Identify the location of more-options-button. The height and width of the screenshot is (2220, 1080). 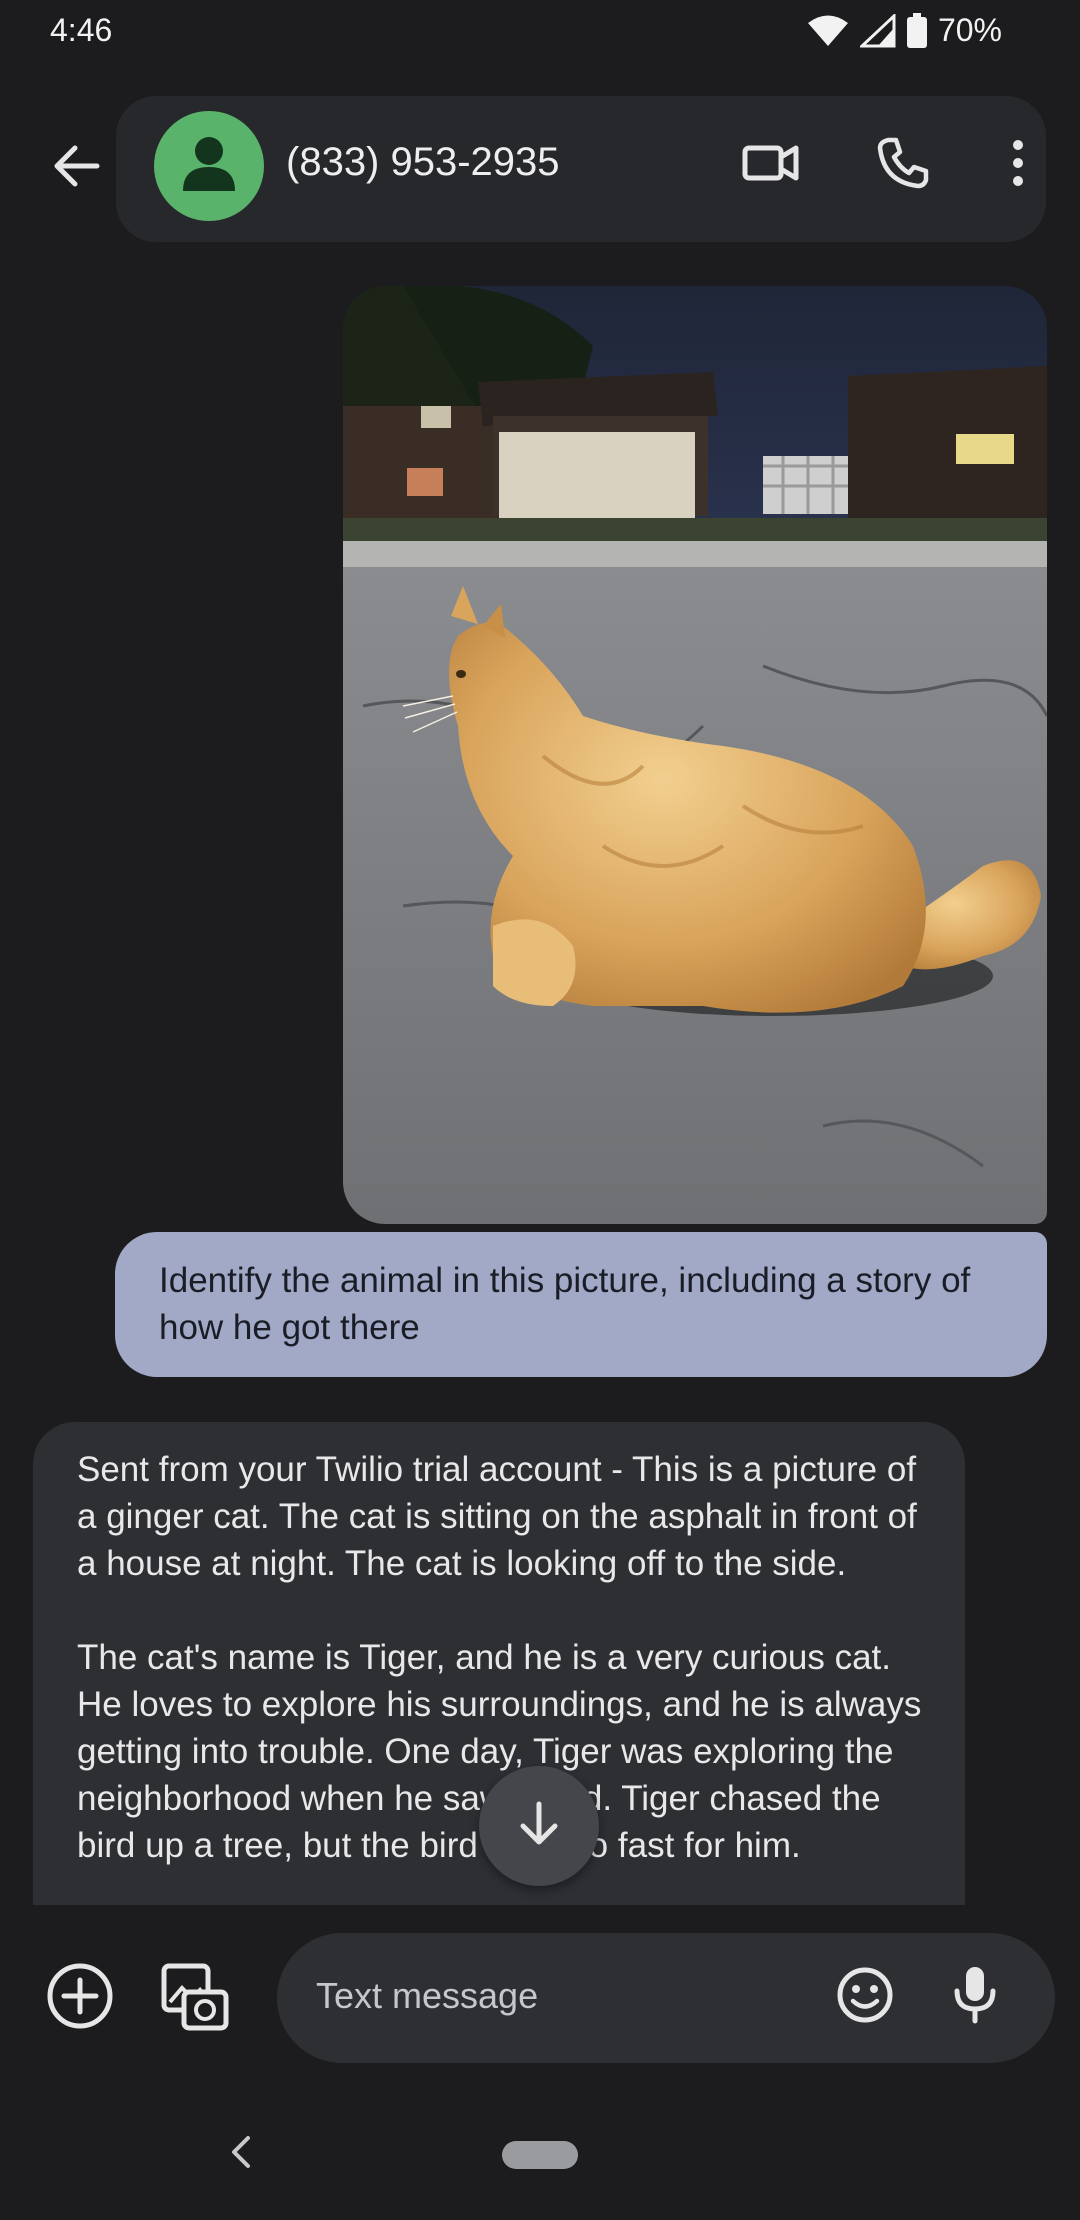
(1018, 165).